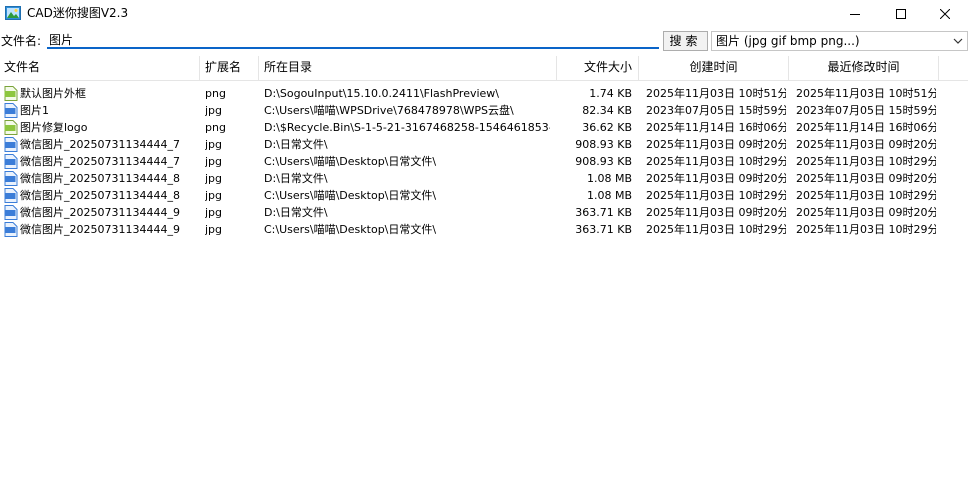 This screenshot has width=968, height=484. I want to click on header-filesize: 文件大小, so click(596, 68).